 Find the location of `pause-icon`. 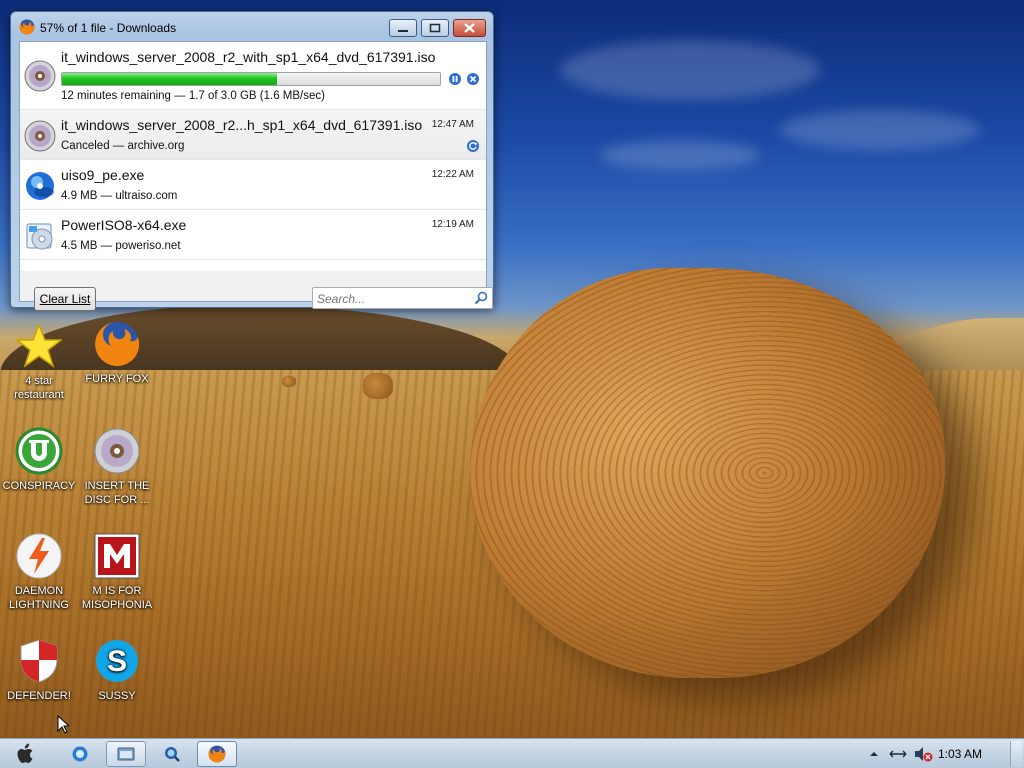

pause-icon is located at coordinates (455, 79).